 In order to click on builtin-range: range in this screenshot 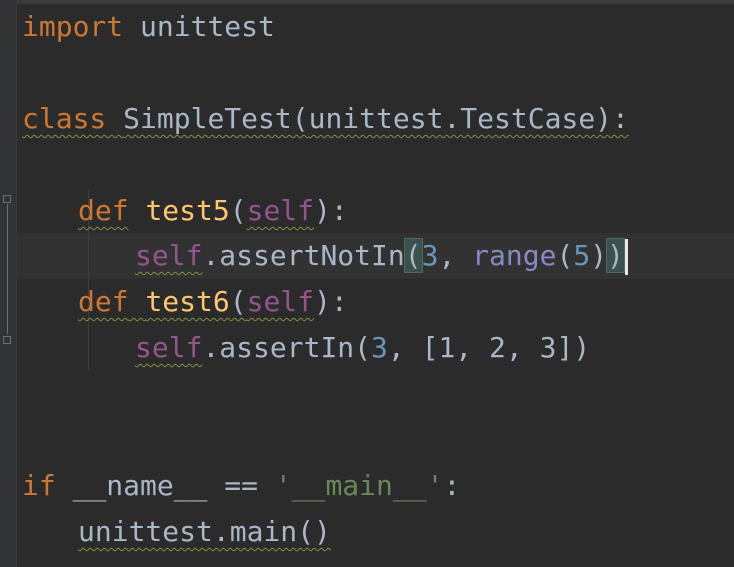, I will do `click(514, 255)`.